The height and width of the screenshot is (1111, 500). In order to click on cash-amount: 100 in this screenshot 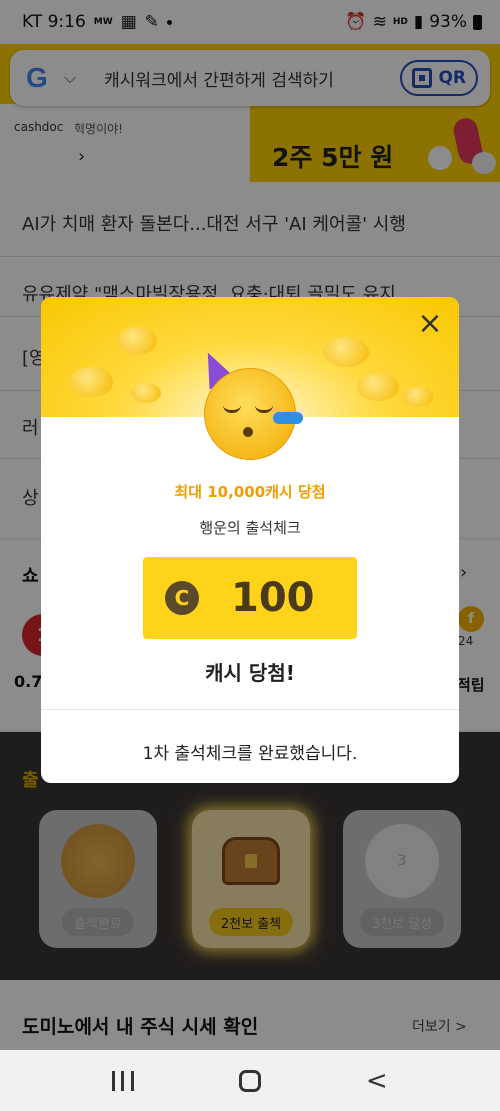, I will do `click(273, 598)`.